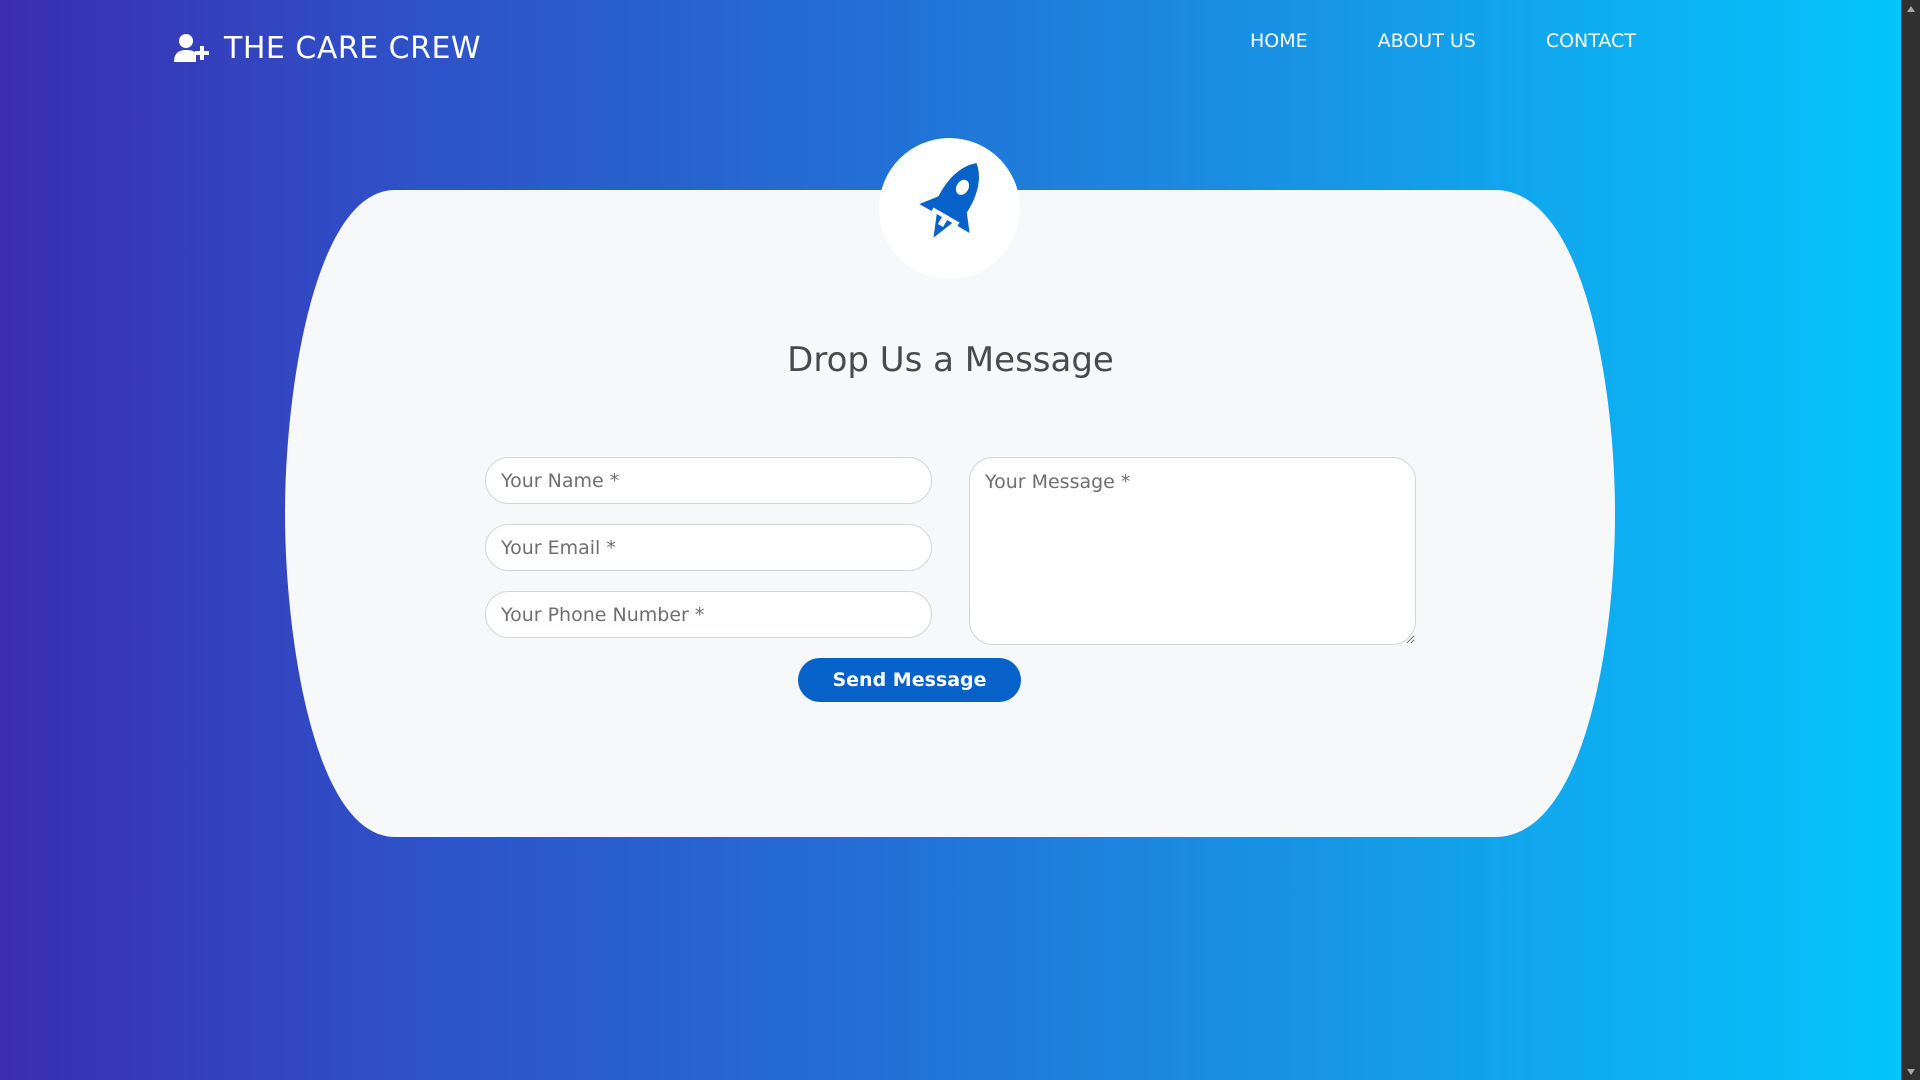 Image resolution: width=1920 pixels, height=1080 pixels. I want to click on brand-name: THE CARE CREW, so click(353, 48).